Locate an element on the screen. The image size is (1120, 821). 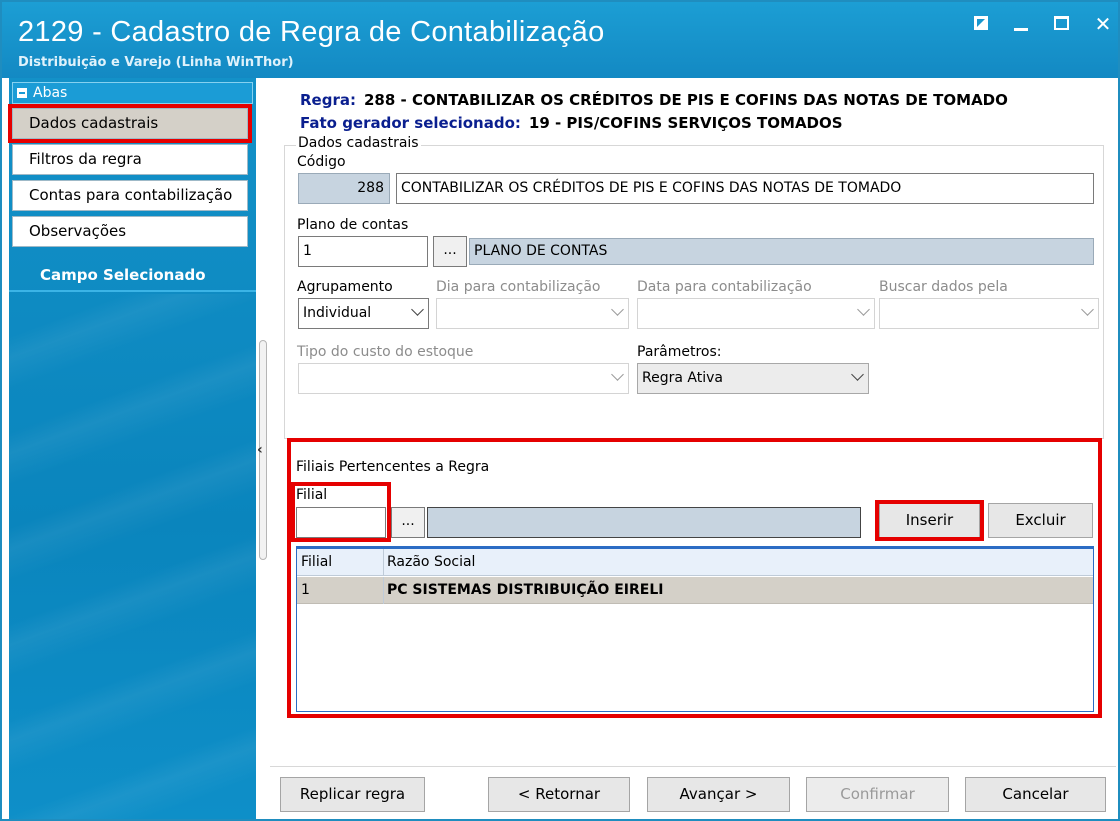
agrupamento-select: Individual is located at coordinates (363, 313).